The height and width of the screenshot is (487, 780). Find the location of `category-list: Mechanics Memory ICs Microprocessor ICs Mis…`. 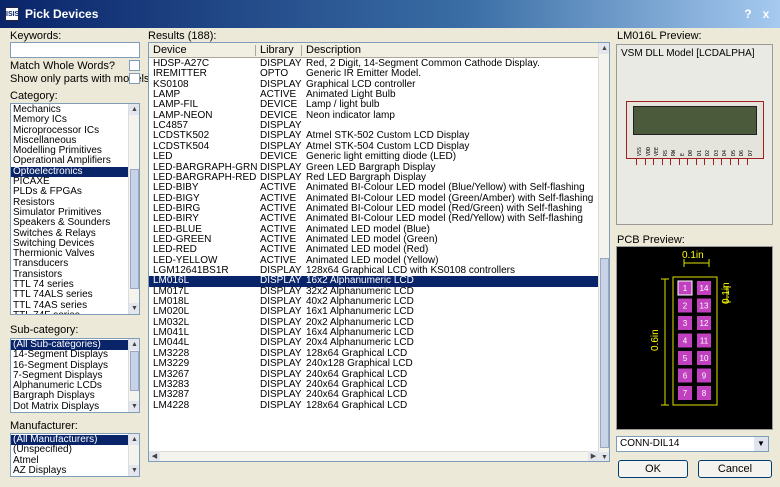

category-list: Mechanics Memory ICs Microprocessor ICs Mis… is located at coordinates (75, 209).